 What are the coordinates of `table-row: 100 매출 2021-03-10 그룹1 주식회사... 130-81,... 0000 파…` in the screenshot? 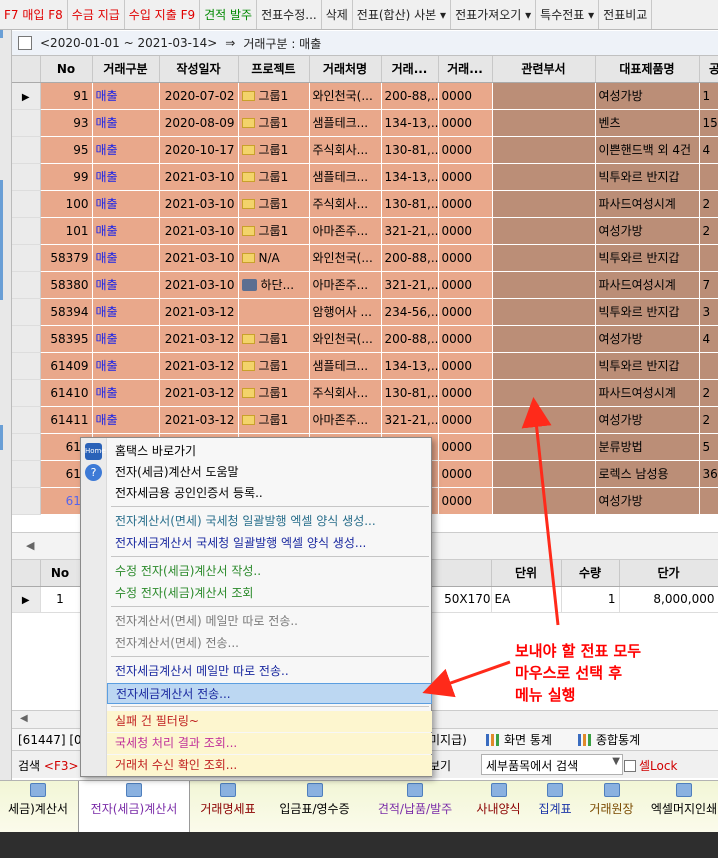 It's located at (365, 204).